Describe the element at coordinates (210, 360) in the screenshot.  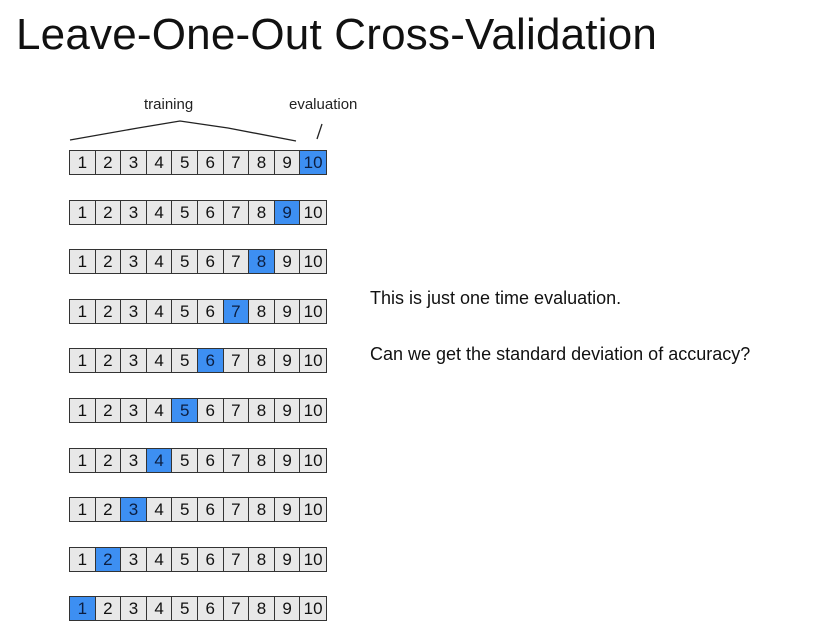
I see `evaluation-fold-cell: 6` at that location.